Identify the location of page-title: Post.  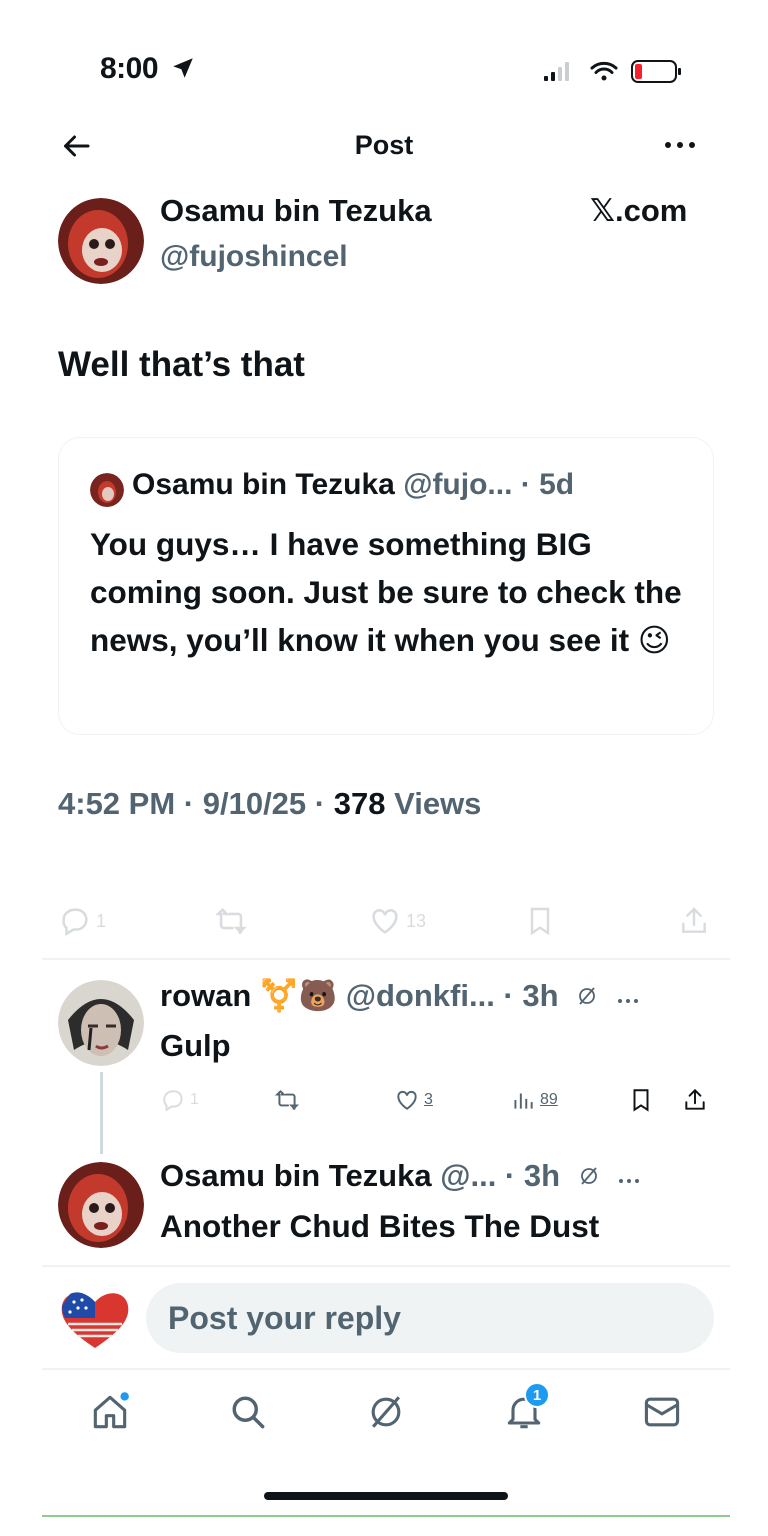
(384, 145).